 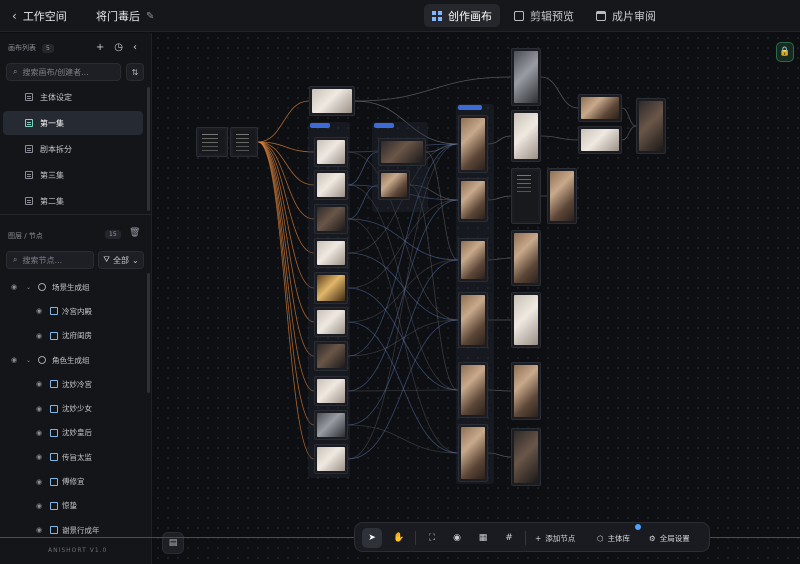 What do you see at coordinates (100, 47) in the screenshot?
I see `add-icon: +` at bounding box center [100, 47].